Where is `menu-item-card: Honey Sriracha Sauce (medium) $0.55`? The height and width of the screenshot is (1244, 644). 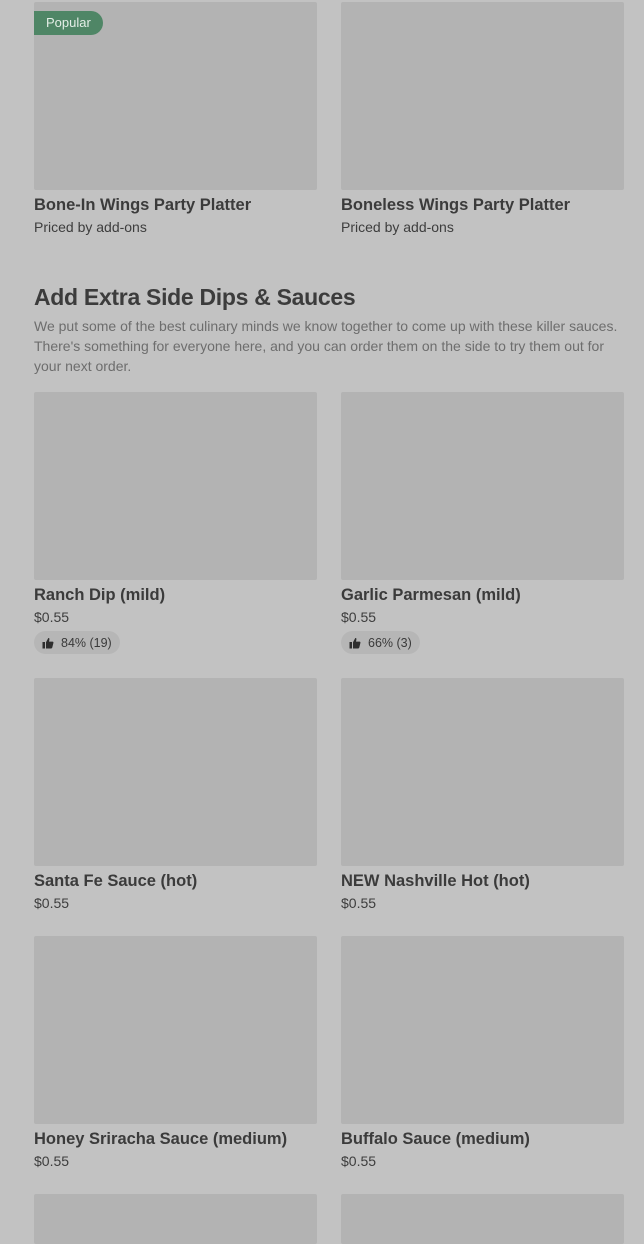
menu-item-card: Honey Sriracha Sauce (medium) $0.55 is located at coordinates (176, 1053).